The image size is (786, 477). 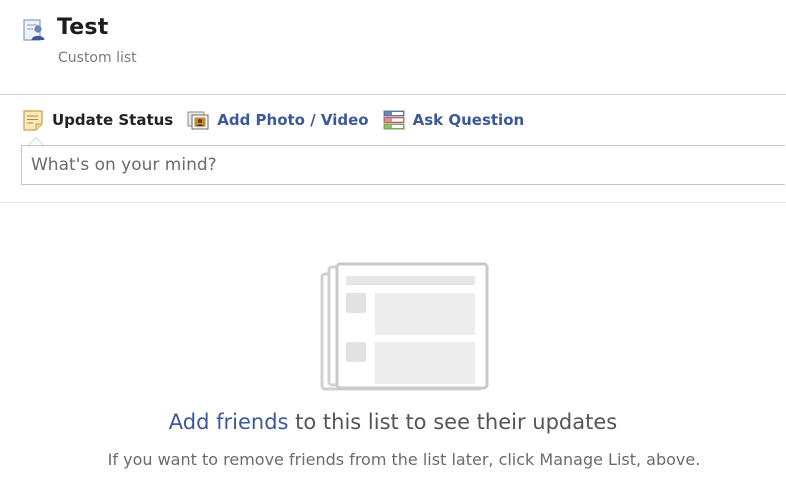 I want to click on page-subtitle: Custom list, so click(x=97, y=58).